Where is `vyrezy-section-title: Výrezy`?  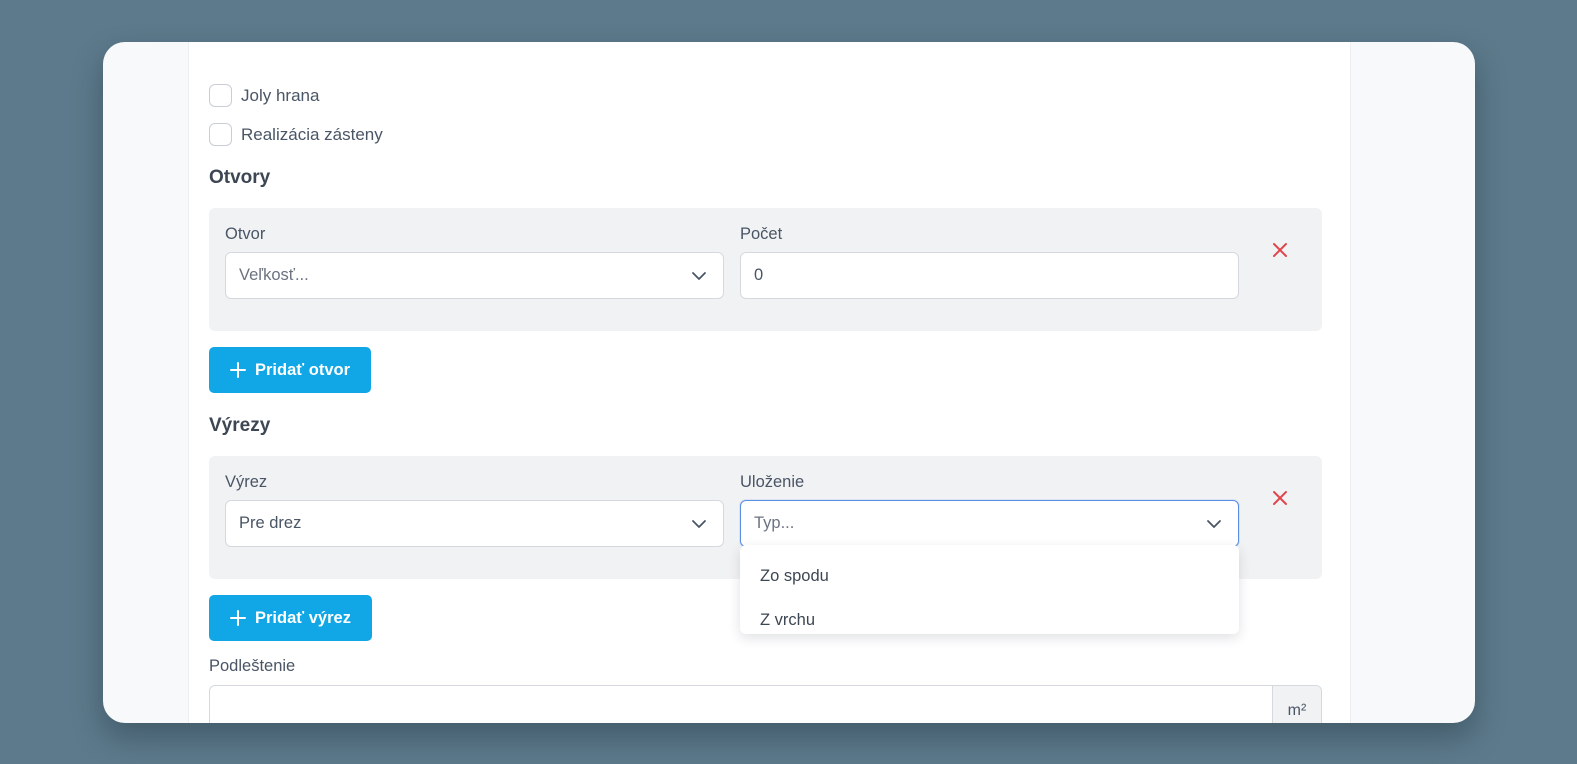 vyrezy-section-title: Výrezy is located at coordinates (240, 425).